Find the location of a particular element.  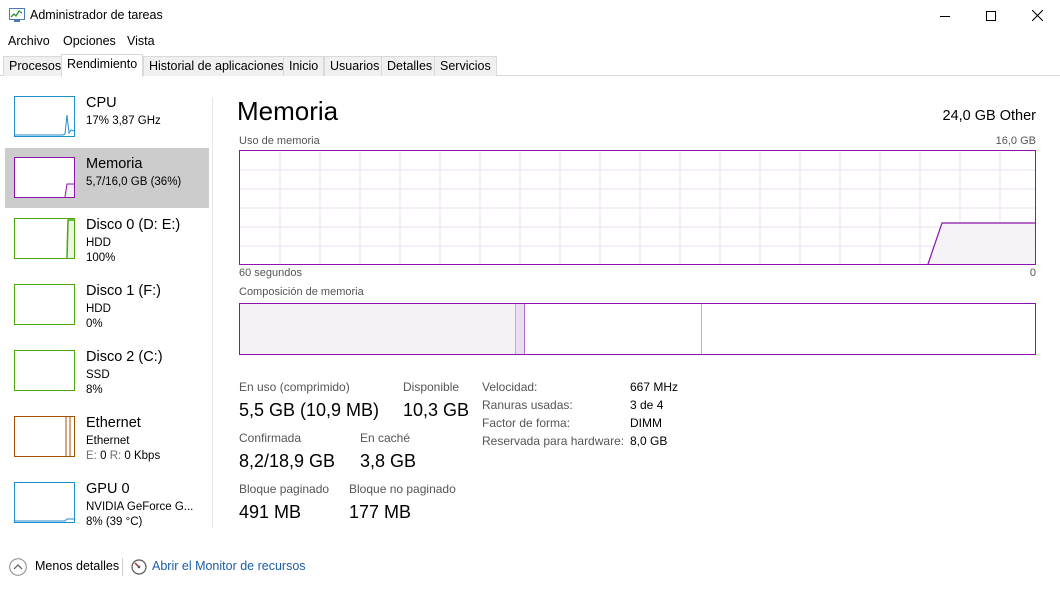

sidebar-item-disco-2: Disco 2 (C:) SSD 8% is located at coordinates (107, 376).